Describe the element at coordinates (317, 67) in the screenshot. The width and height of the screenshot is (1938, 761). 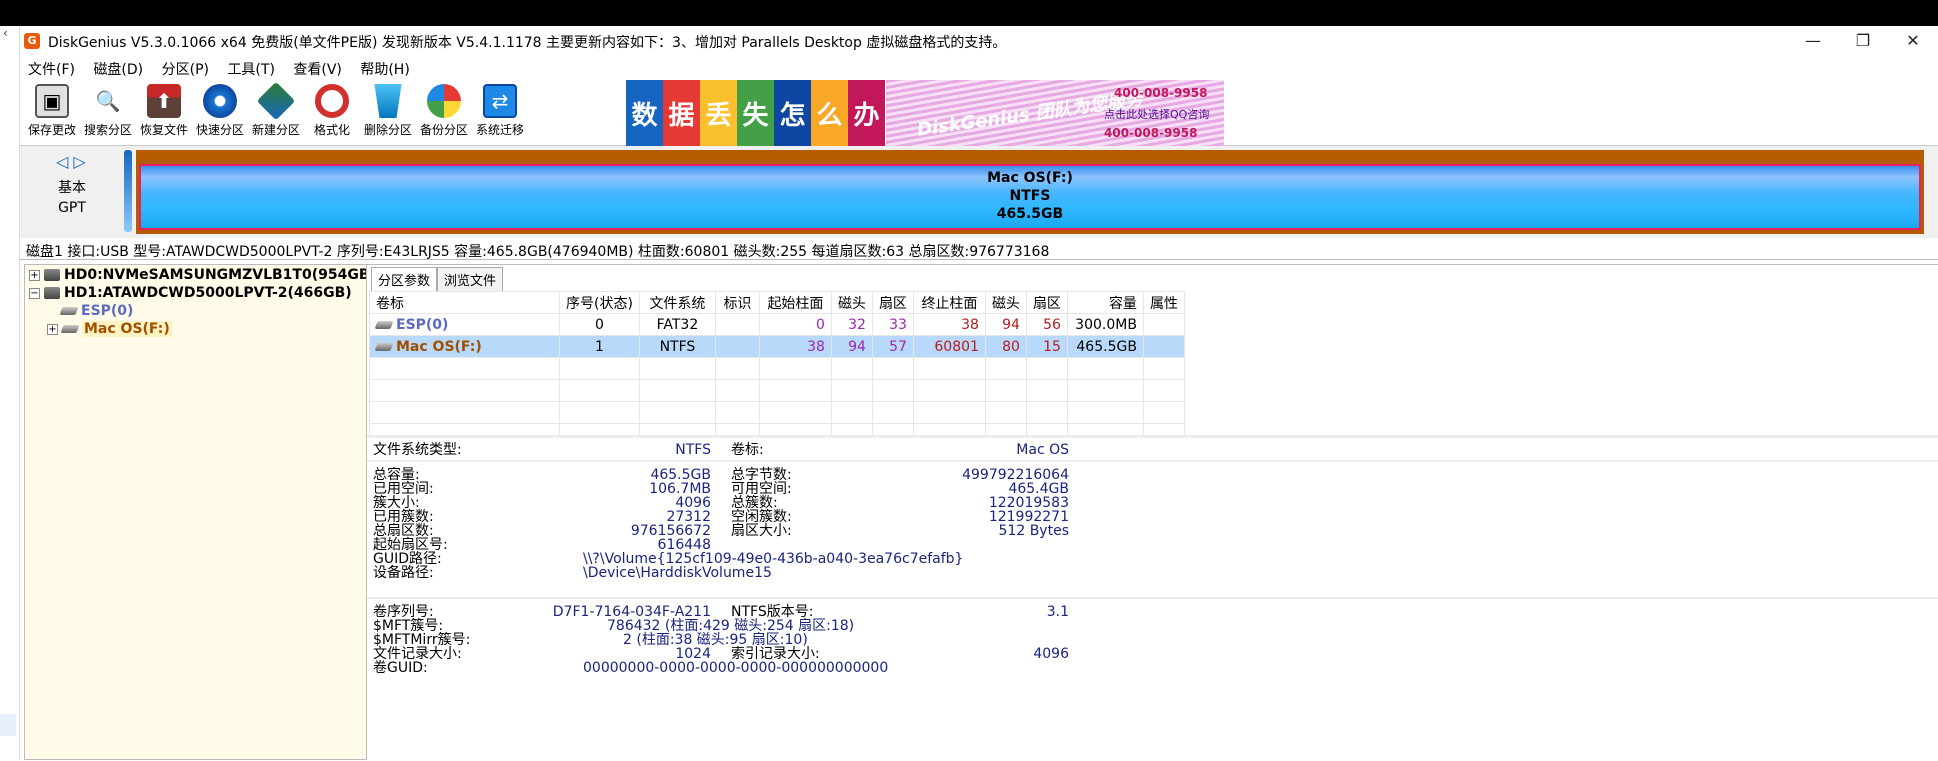
I see `menu-view: 查看(V)` at that location.